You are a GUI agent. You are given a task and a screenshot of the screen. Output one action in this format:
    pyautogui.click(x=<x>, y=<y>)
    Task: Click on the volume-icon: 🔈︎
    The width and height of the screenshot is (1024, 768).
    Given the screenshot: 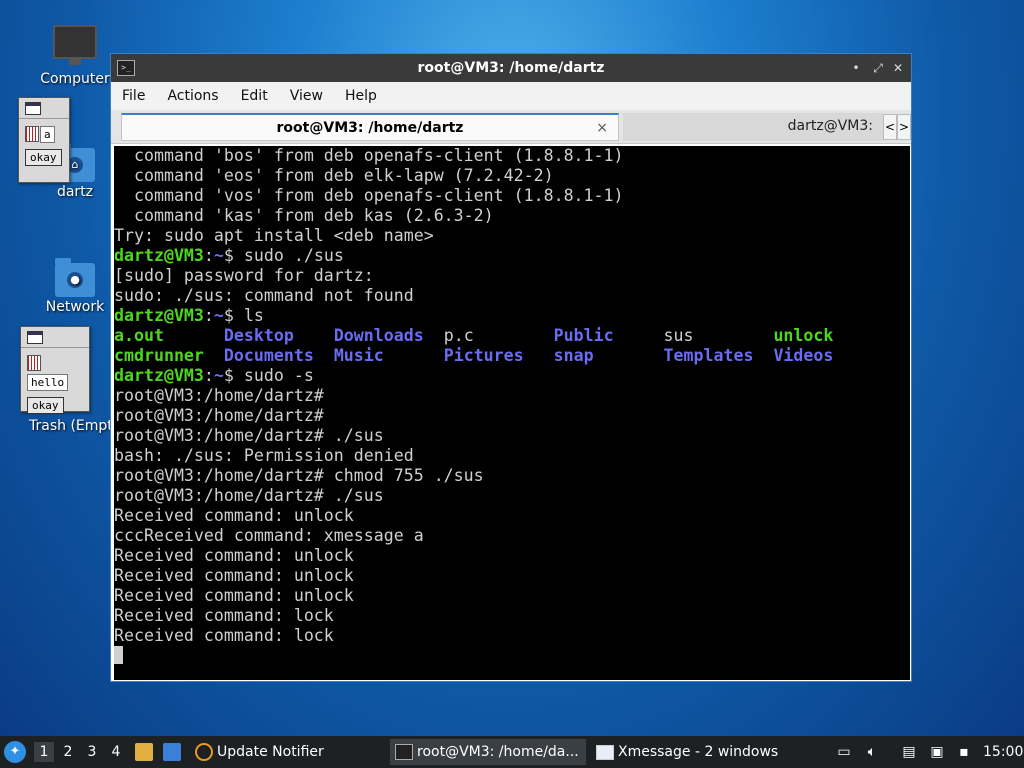 What is the action you would take?
    pyautogui.click(x=872, y=752)
    